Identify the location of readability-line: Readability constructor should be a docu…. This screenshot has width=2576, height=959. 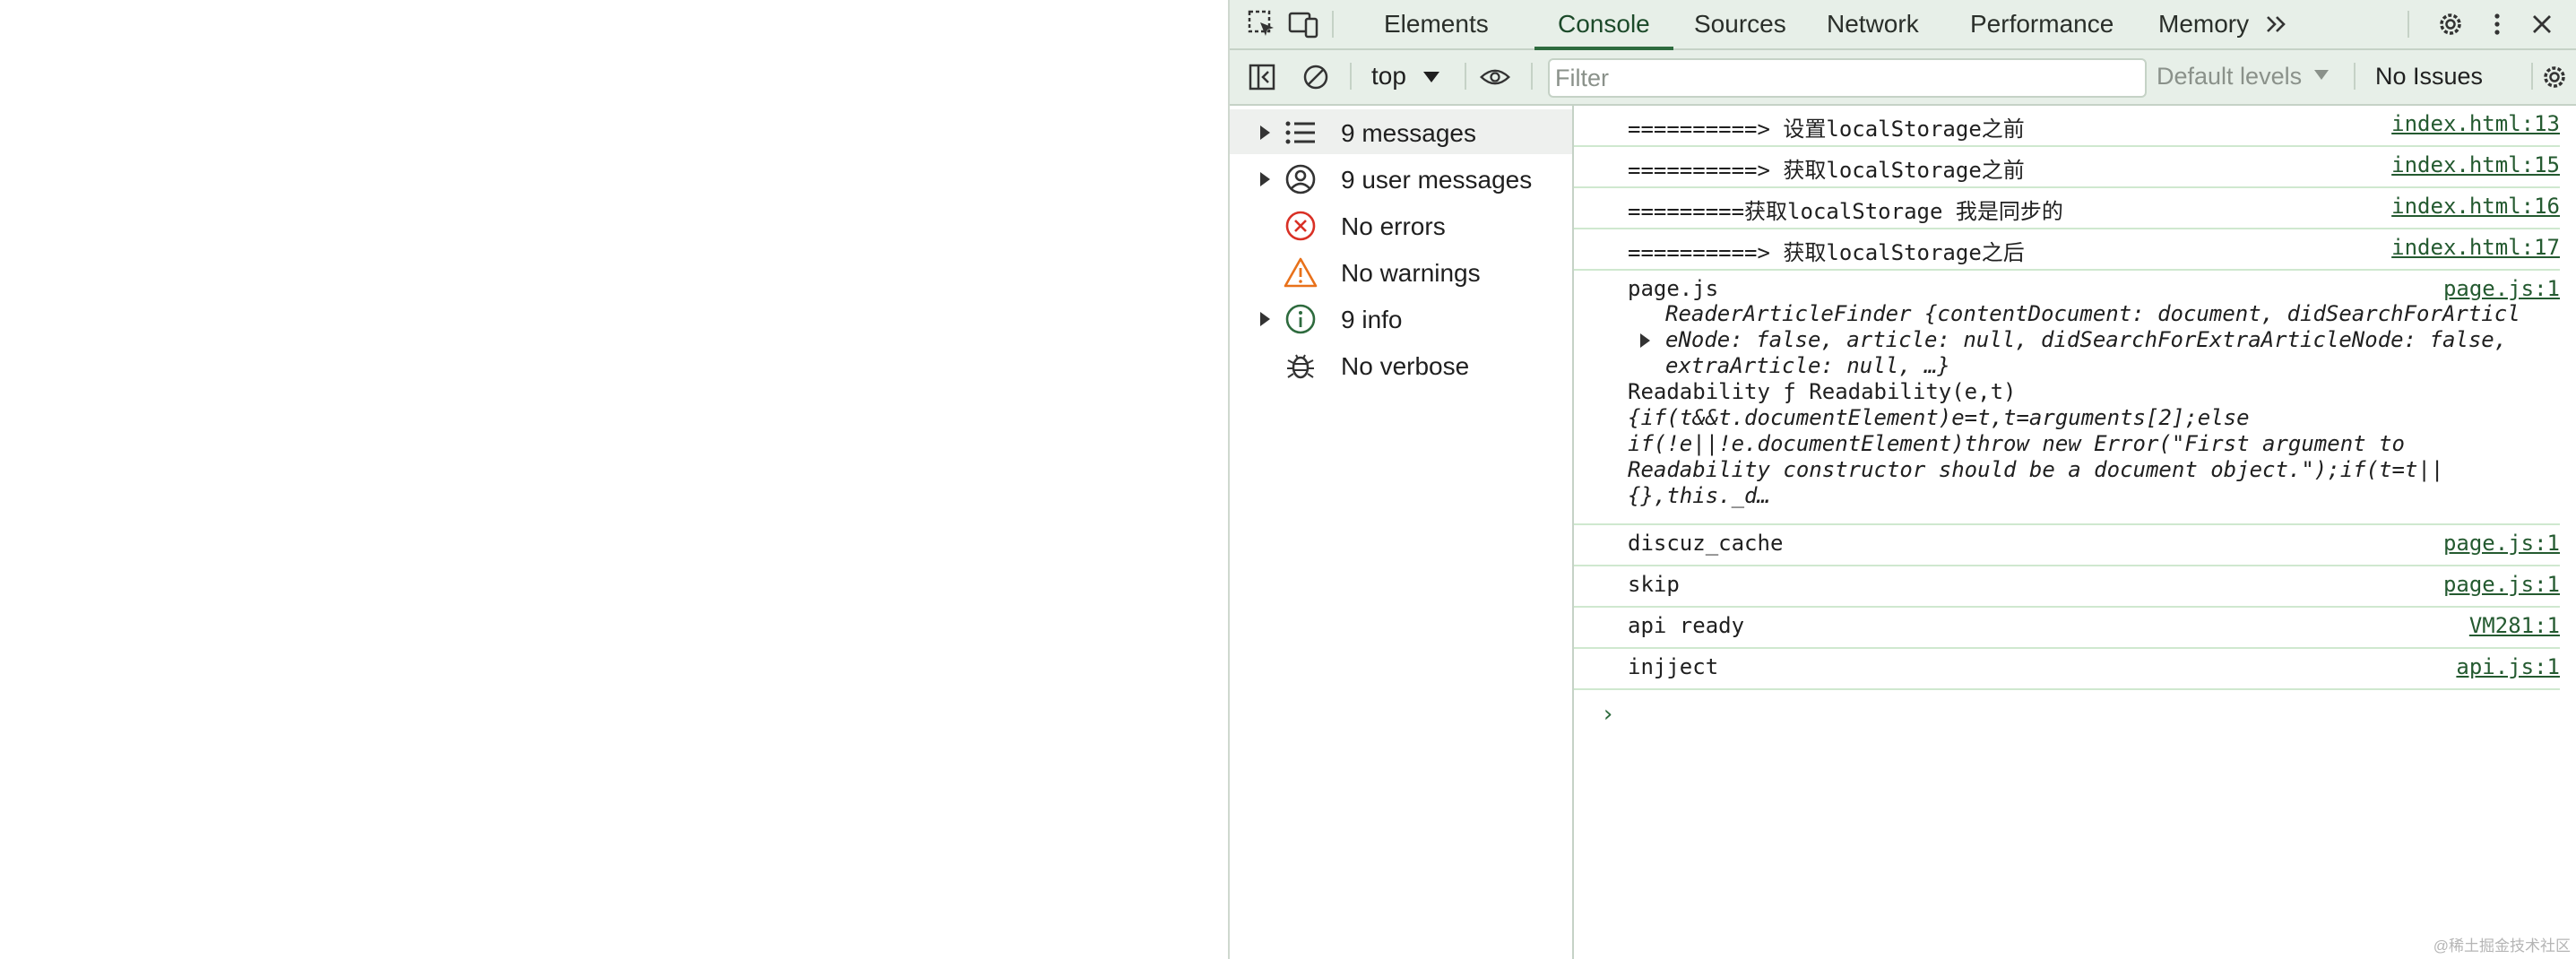
(2036, 469).